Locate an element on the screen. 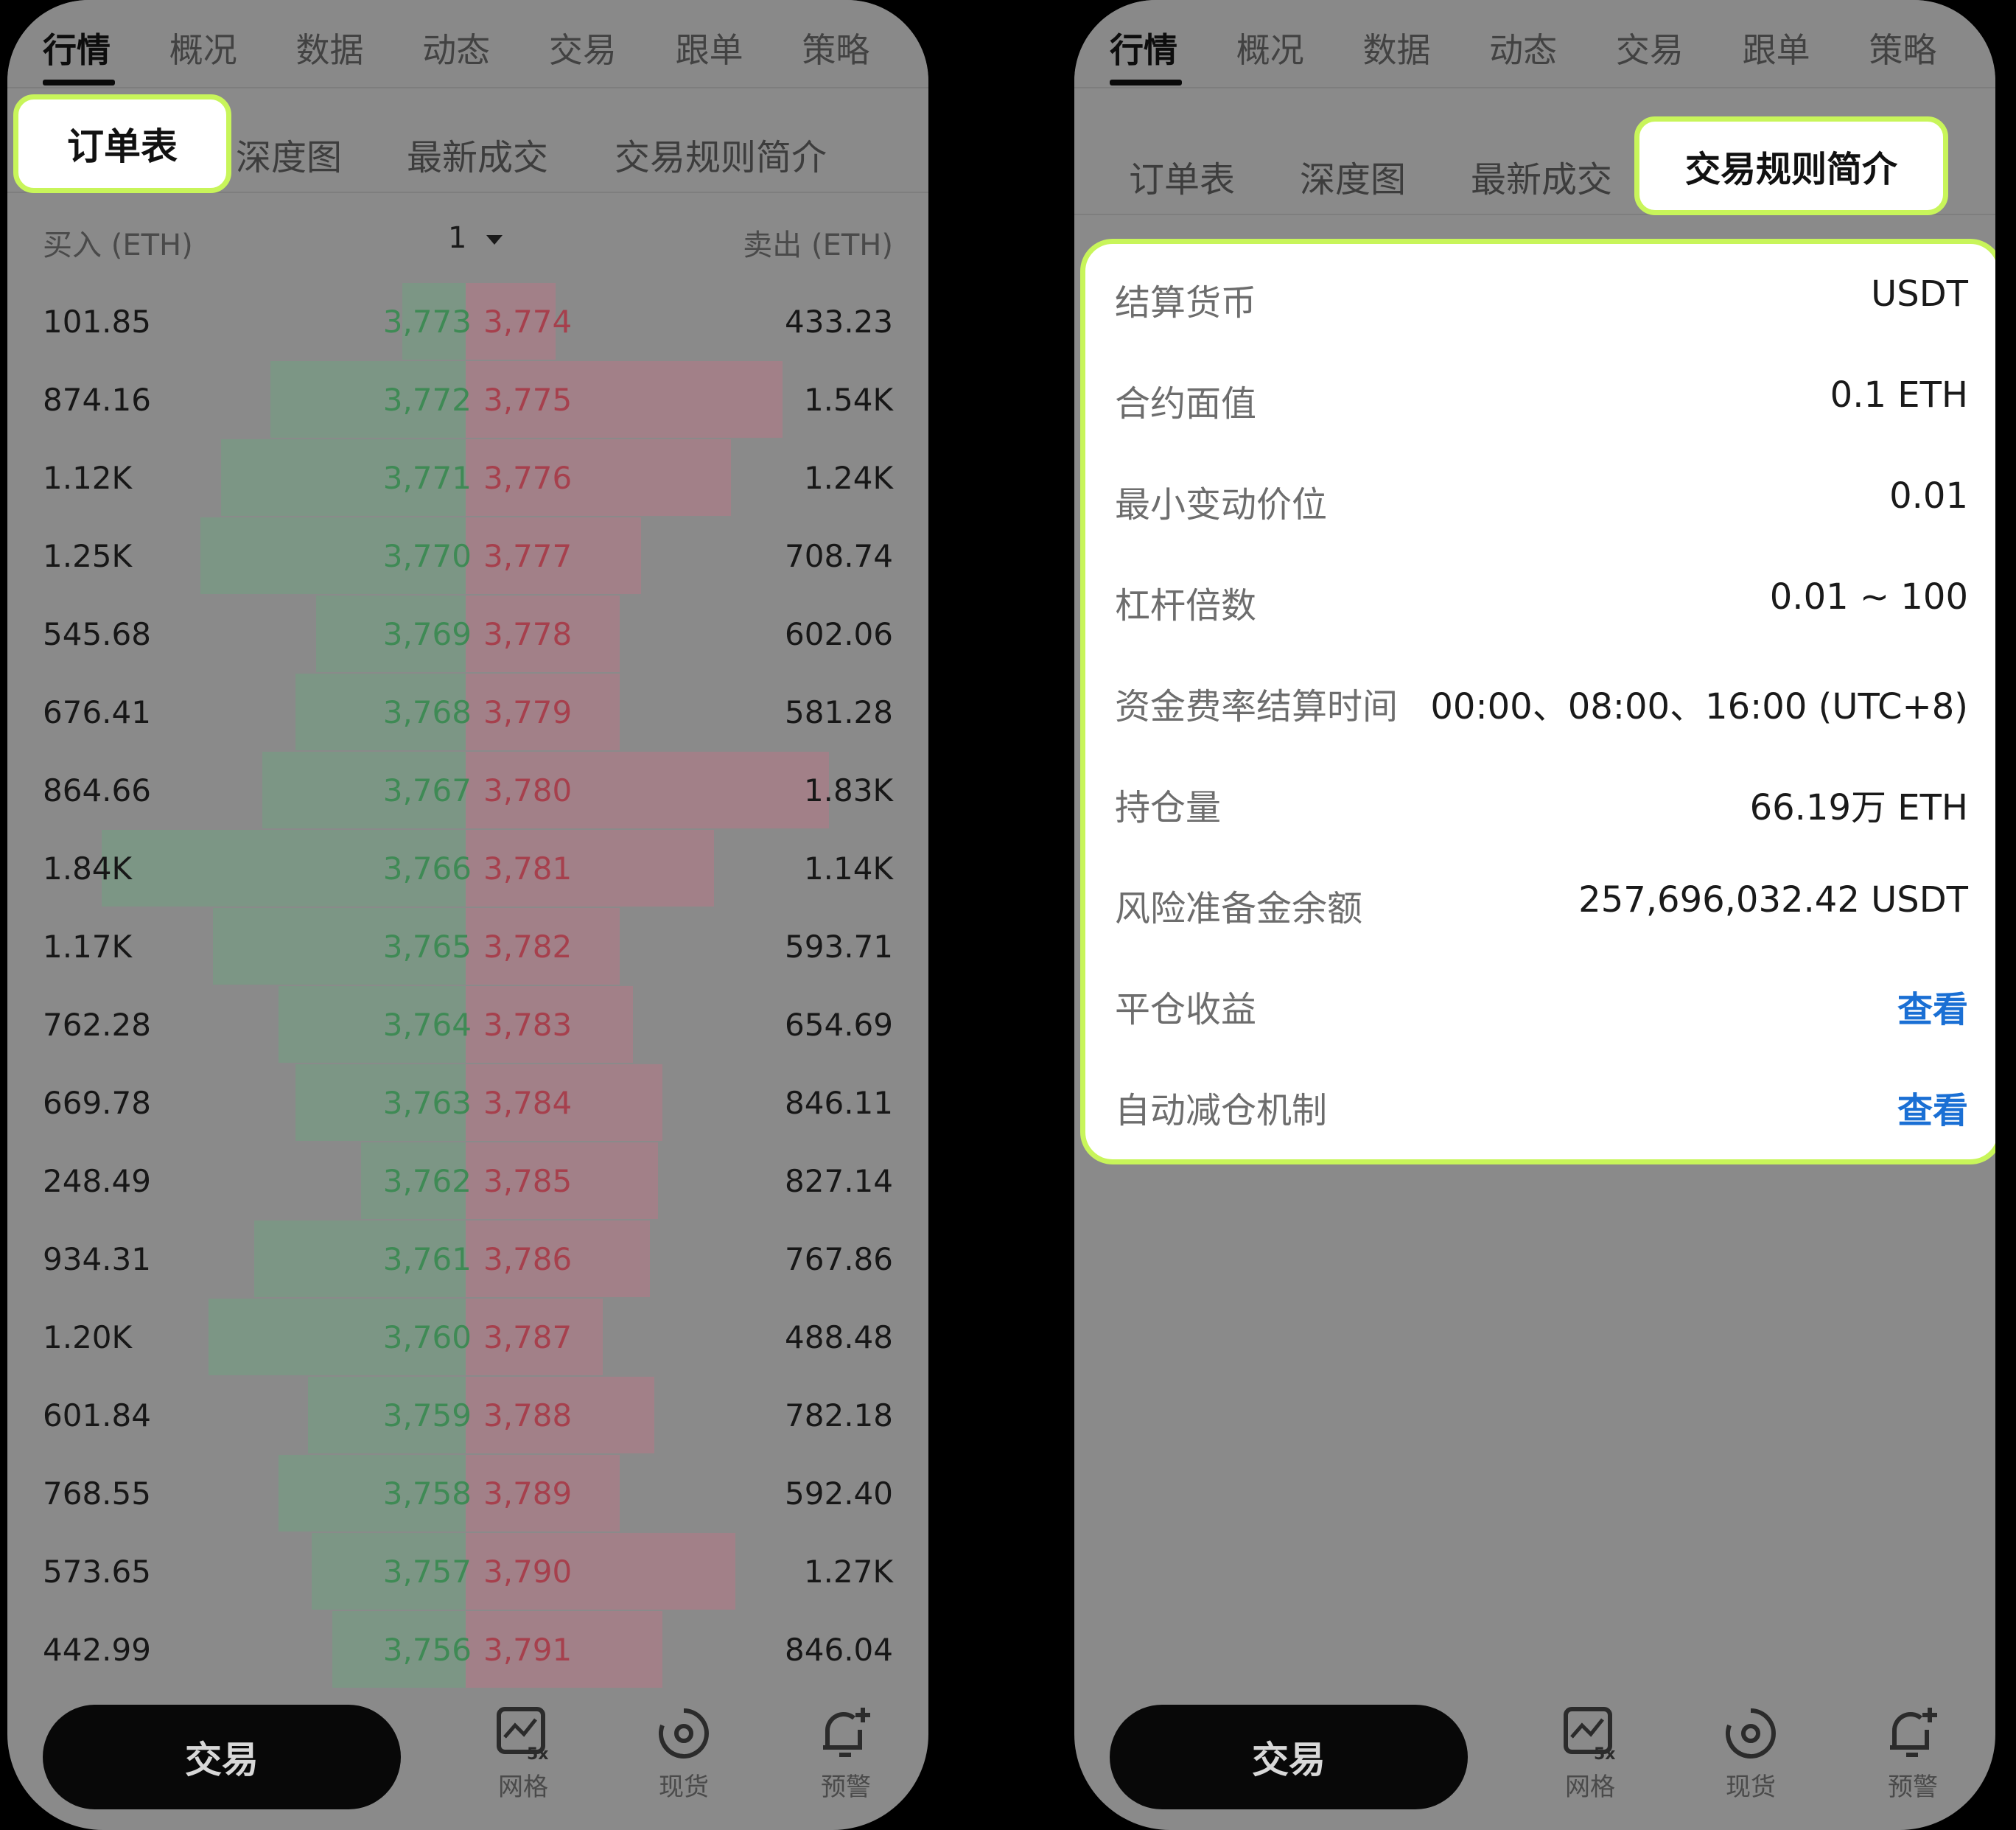  rule-label: 杠杆倍数 is located at coordinates (1186, 605).